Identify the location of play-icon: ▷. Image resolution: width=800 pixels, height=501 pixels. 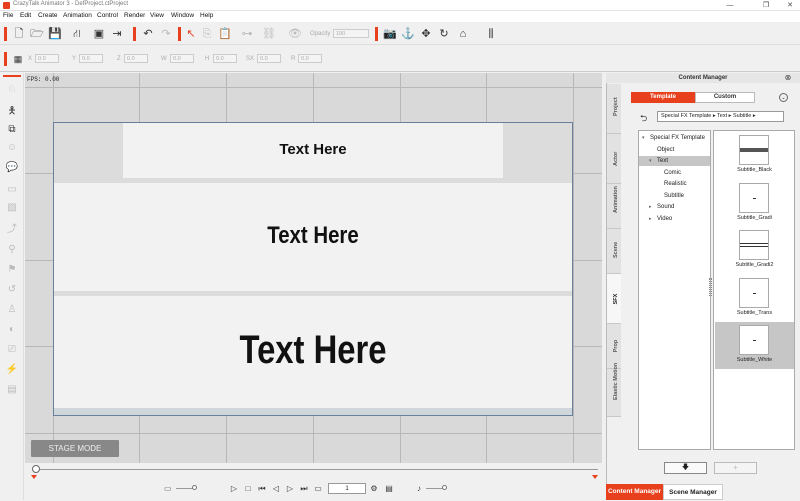
(234, 488).